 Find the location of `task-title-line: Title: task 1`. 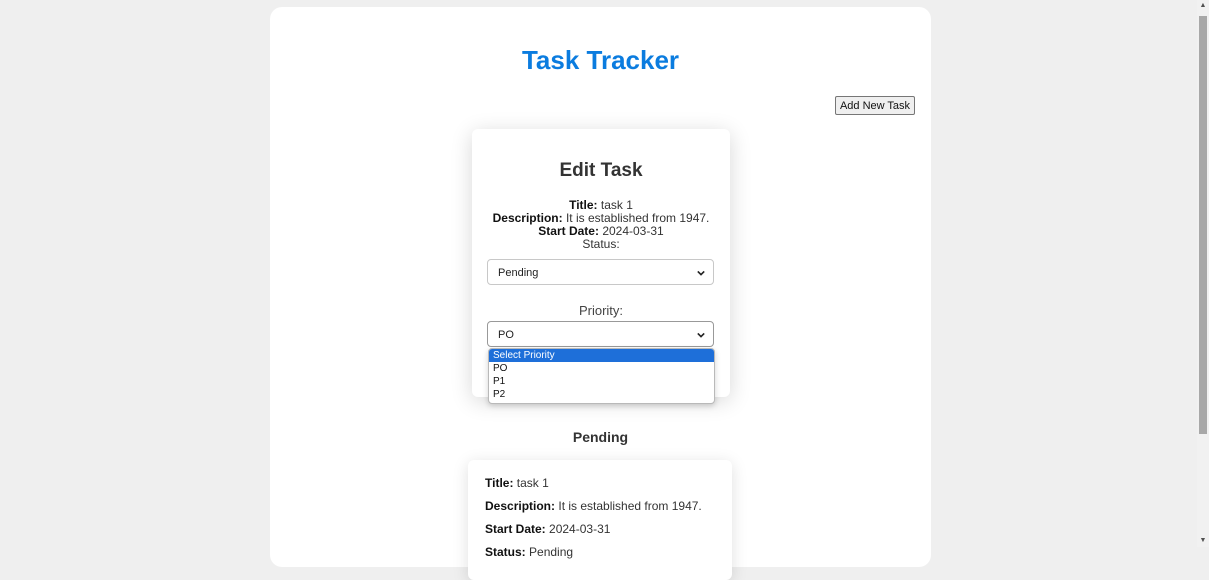

task-title-line: Title: task 1 is located at coordinates (517, 483).